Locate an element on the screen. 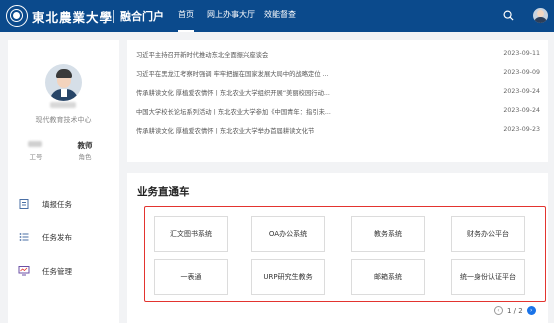 The height and width of the screenshot is (323, 554). header-divider is located at coordinates (113, 16).